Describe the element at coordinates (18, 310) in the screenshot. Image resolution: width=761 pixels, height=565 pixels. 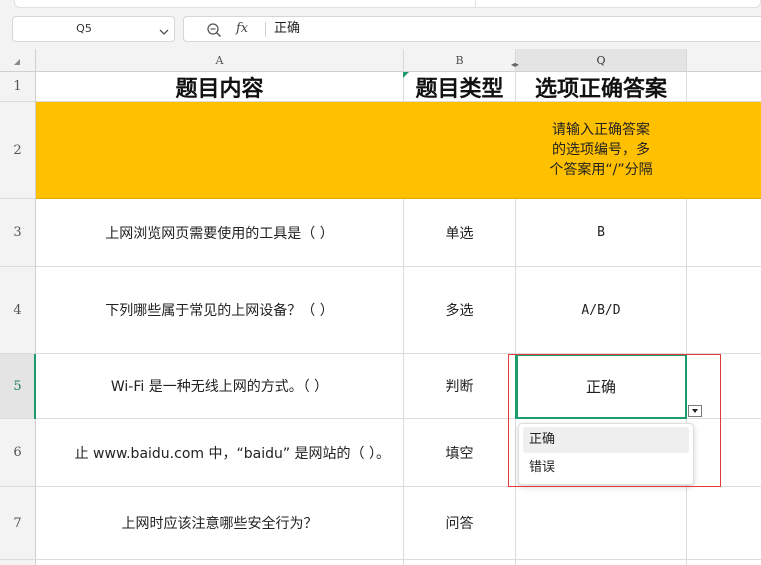
I see `row-header-4: 4` at that location.